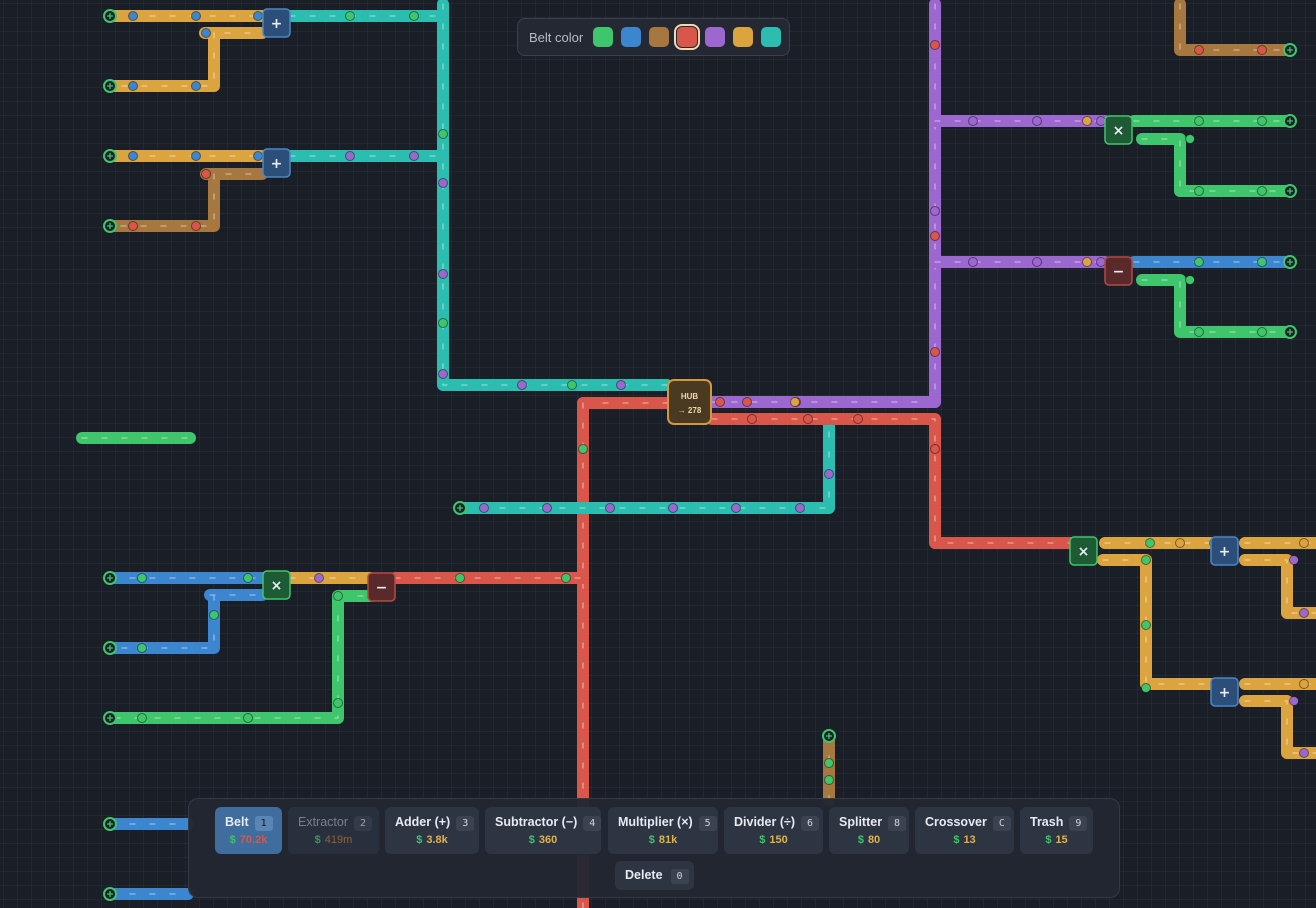  I want to click on key-hint: 5, so click(707, 823).